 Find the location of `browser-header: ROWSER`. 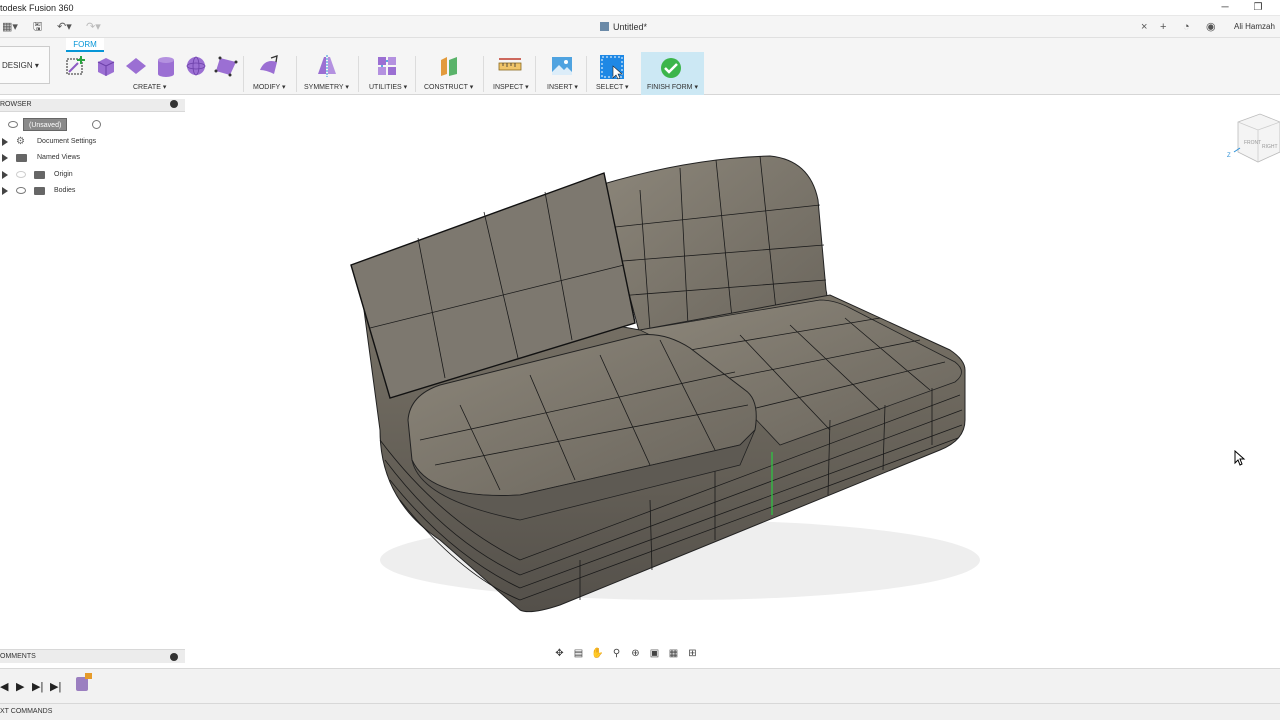

browser-header: ROWSER is located at coordinates (92, 105).